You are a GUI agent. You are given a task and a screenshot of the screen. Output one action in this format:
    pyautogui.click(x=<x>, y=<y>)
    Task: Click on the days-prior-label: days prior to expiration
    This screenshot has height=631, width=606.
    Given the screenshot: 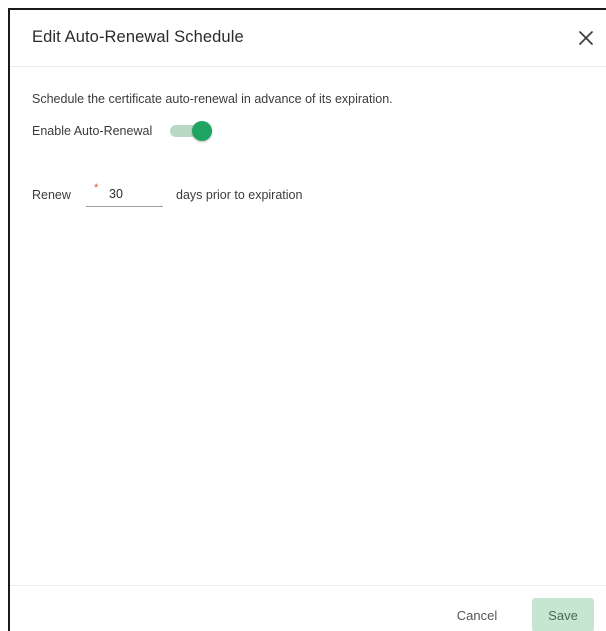 What is the action you would take?
    pyautogui.click(x=239, y=195)
    